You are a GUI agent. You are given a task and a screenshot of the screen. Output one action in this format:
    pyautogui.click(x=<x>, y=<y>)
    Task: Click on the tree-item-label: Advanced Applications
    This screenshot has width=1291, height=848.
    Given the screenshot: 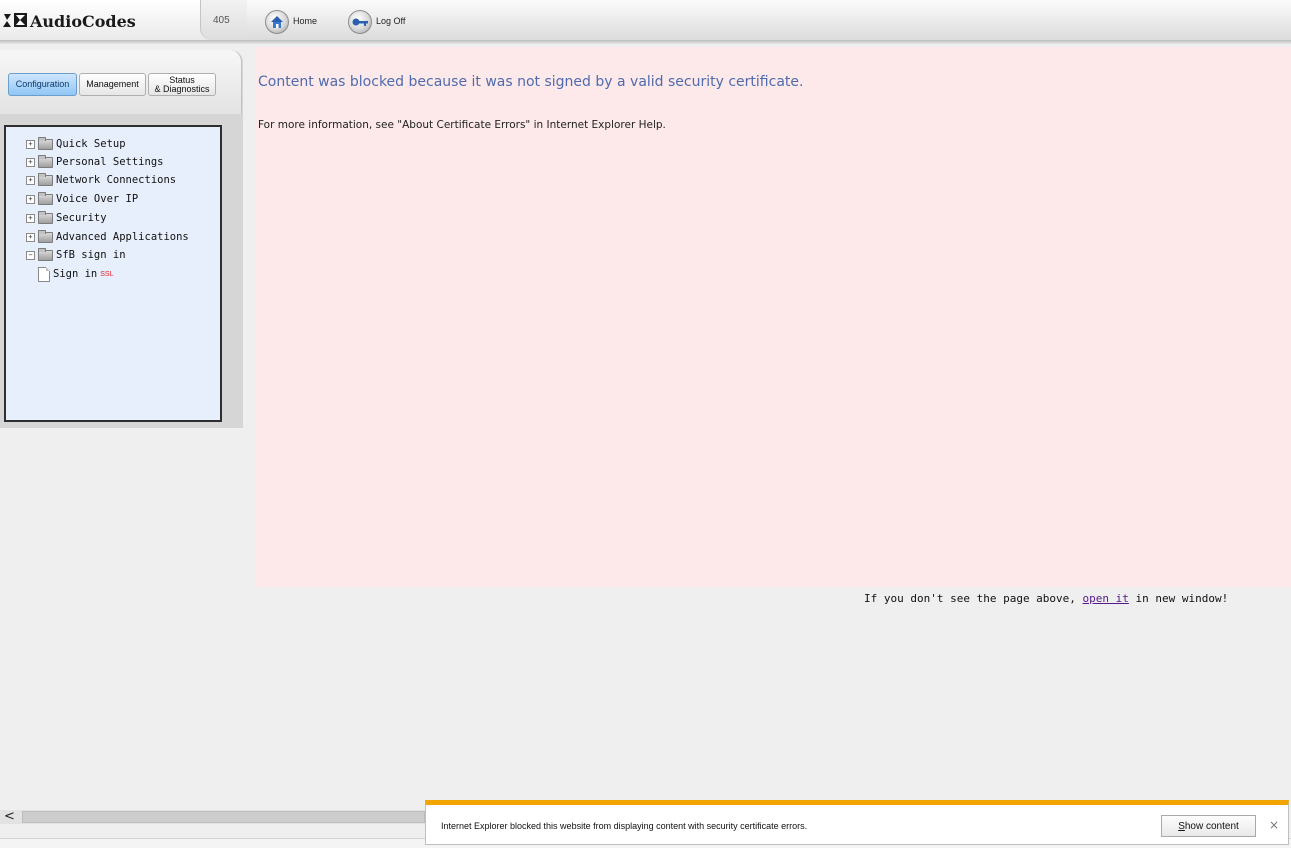 What is the action you would take?
    pyautogui.click(x=122, y=237)
    